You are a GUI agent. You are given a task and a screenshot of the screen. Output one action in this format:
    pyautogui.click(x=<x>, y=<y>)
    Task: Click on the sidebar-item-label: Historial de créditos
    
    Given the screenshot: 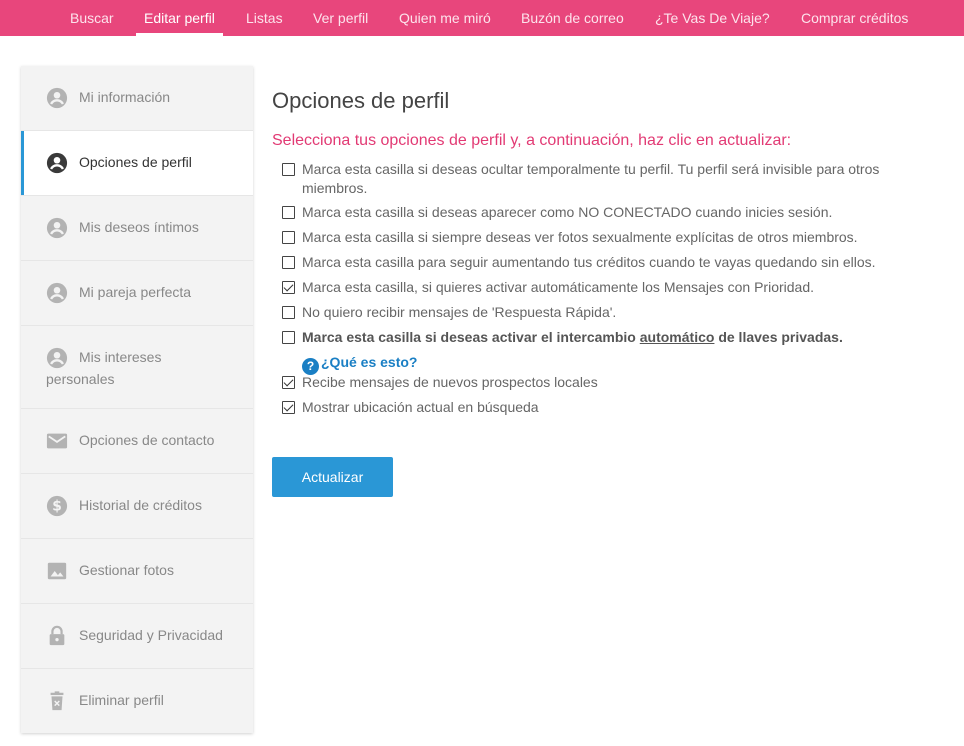 What is the action you would take?
    pyautogui.click(x=140, y=505)
    